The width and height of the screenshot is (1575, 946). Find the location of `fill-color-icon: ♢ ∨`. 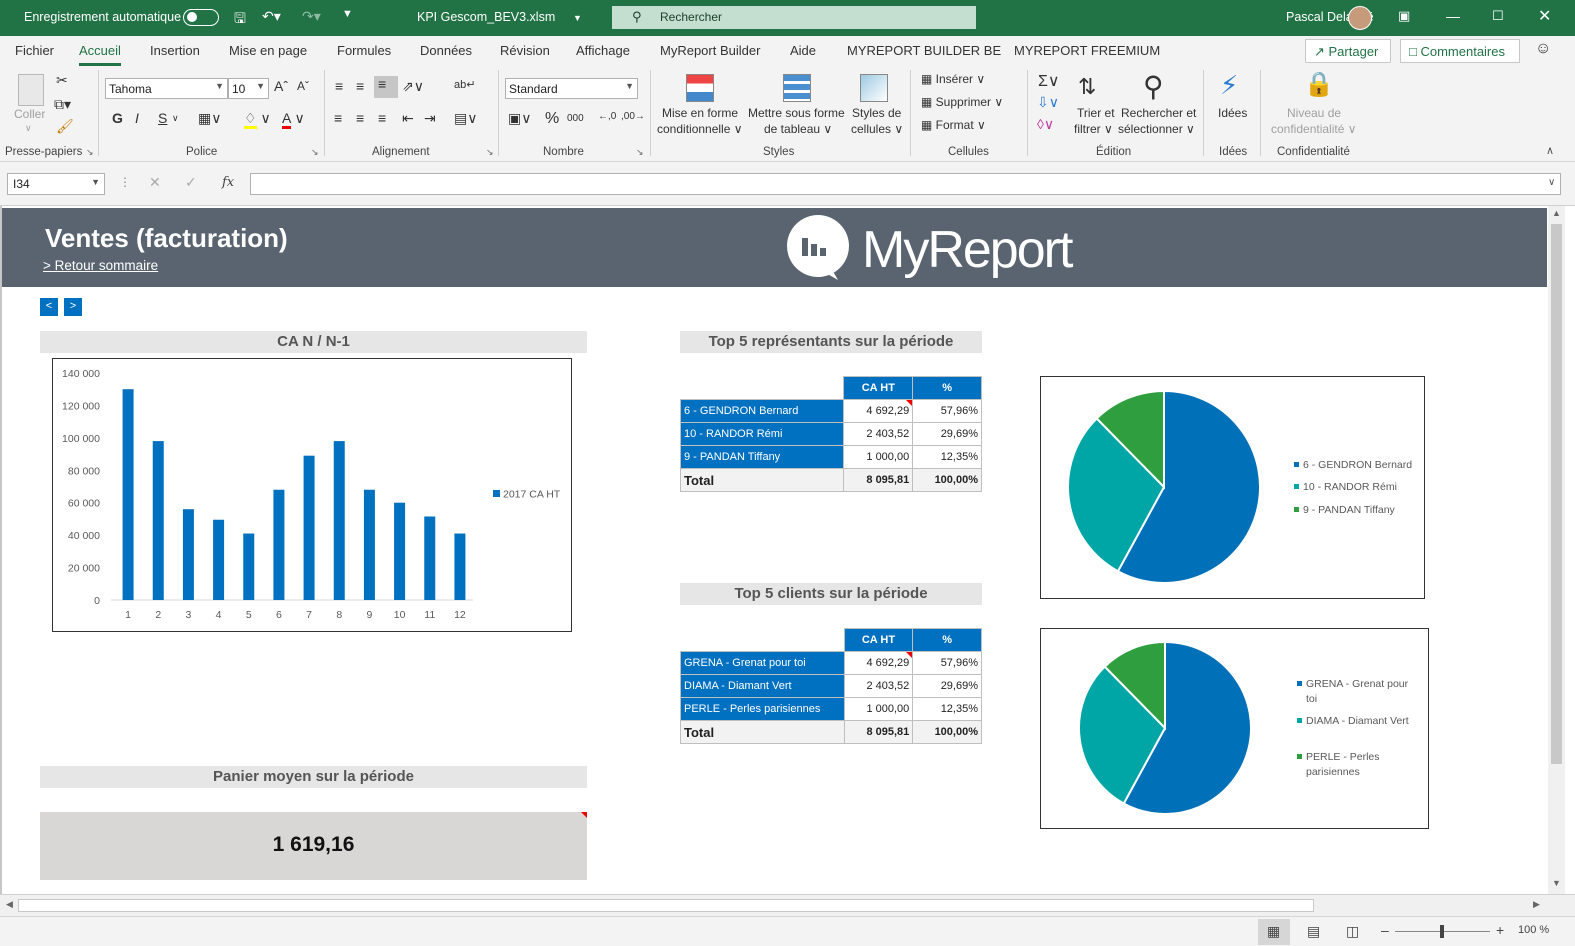

fill-color-icon: ♢ ∨ is located at coordinates (257, 119).